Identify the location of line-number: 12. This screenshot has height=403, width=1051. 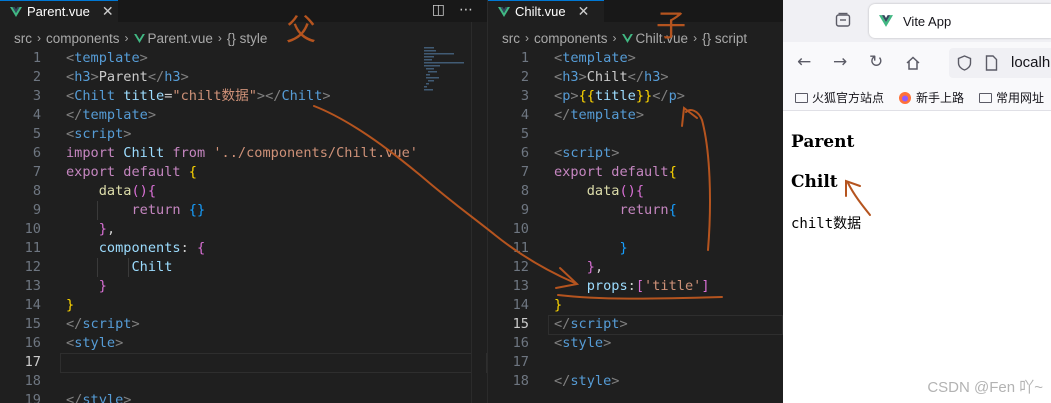
(32, 267).